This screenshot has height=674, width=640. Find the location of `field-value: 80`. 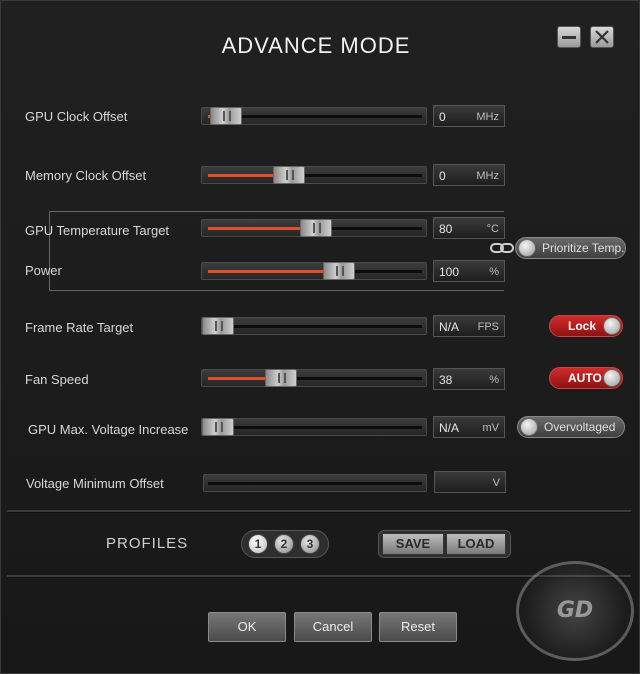

field-value: 80 is located at coordinates (446, 229).